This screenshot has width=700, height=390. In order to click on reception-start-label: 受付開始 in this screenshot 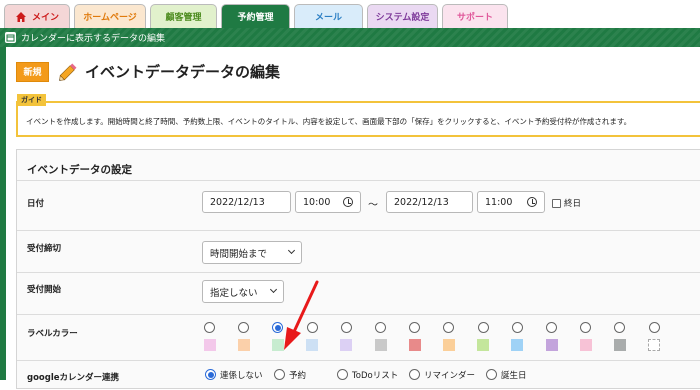, I will do `click(44, 290)`.